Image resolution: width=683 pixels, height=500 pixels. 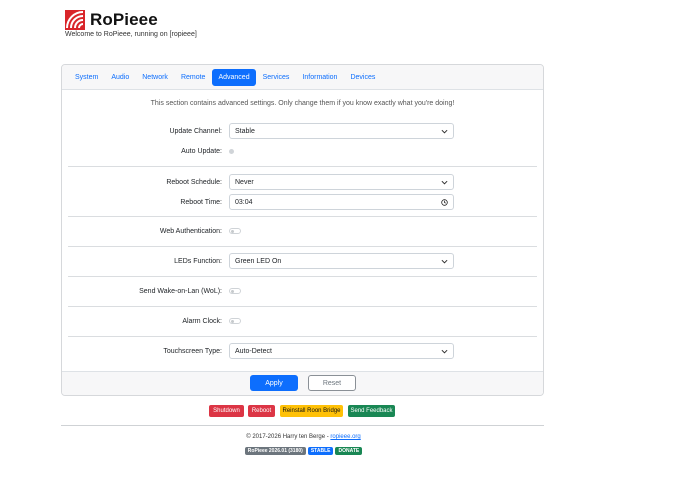 What do you see at coordinates (341, 182) in the screenshot?
I see `reboot-schedule-select: Never` at bounding box center [341, 182].